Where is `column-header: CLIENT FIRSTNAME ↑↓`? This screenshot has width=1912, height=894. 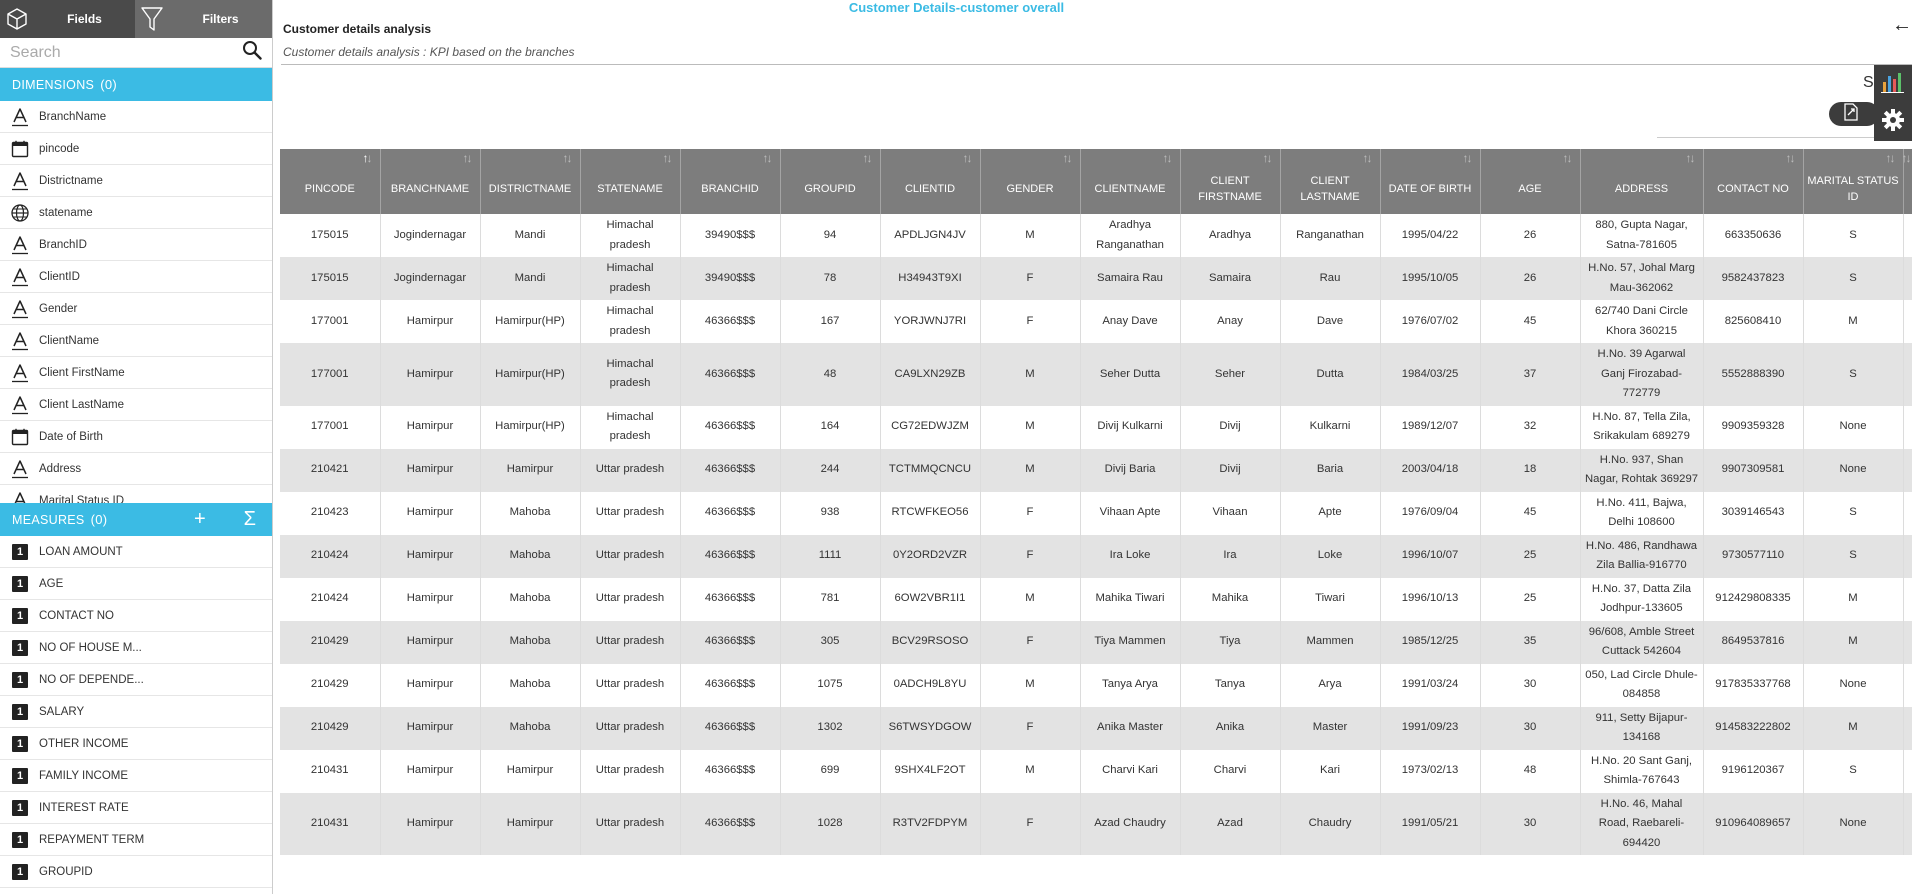 column-header: CLIENT FIRSTNAME ↑↓ is located at coordinates (1230, 181).